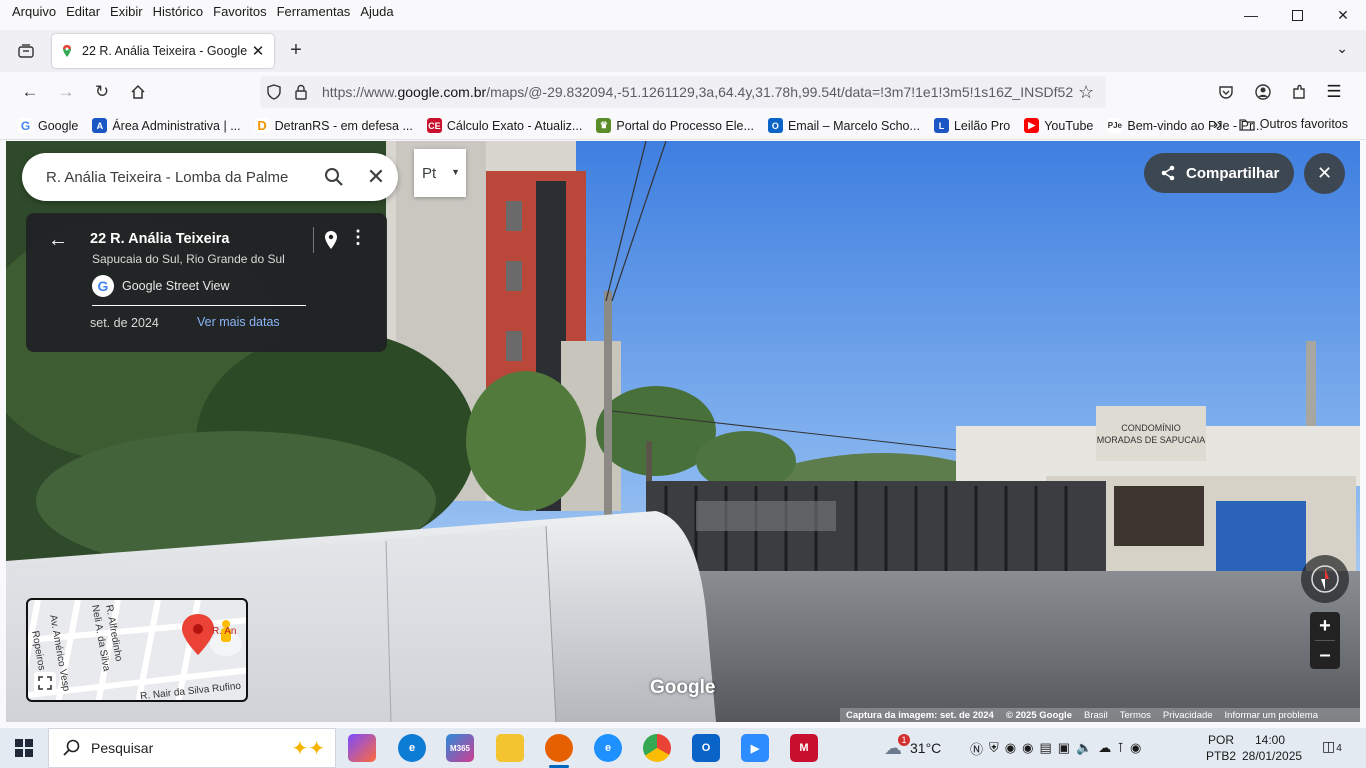 This screenshot has height=768, width=1366. What do you see at coordinates (1027, 748) in the screenshot?
I see `app-icon: ◉` at bounding box center [1027, 748].